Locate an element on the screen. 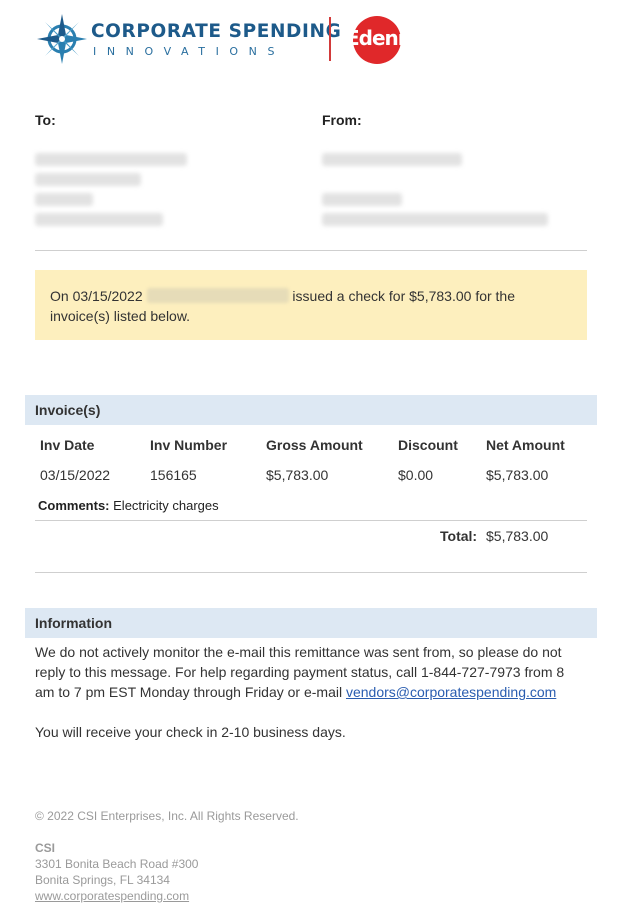 This screenshot has height=923, width=638. email-header: CORPORATE SPENDING INNOVATIONS Edenred is located at coordinates (245, 40).